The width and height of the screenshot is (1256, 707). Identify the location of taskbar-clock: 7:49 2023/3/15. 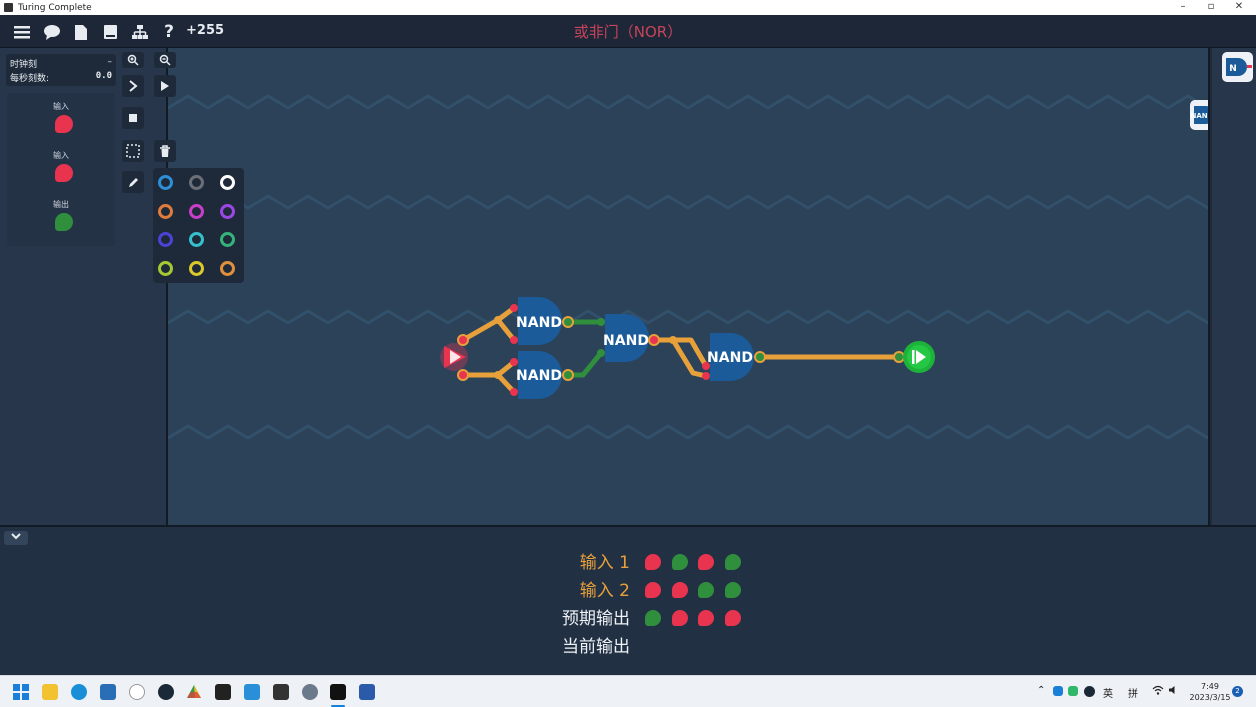
(1210, 692).